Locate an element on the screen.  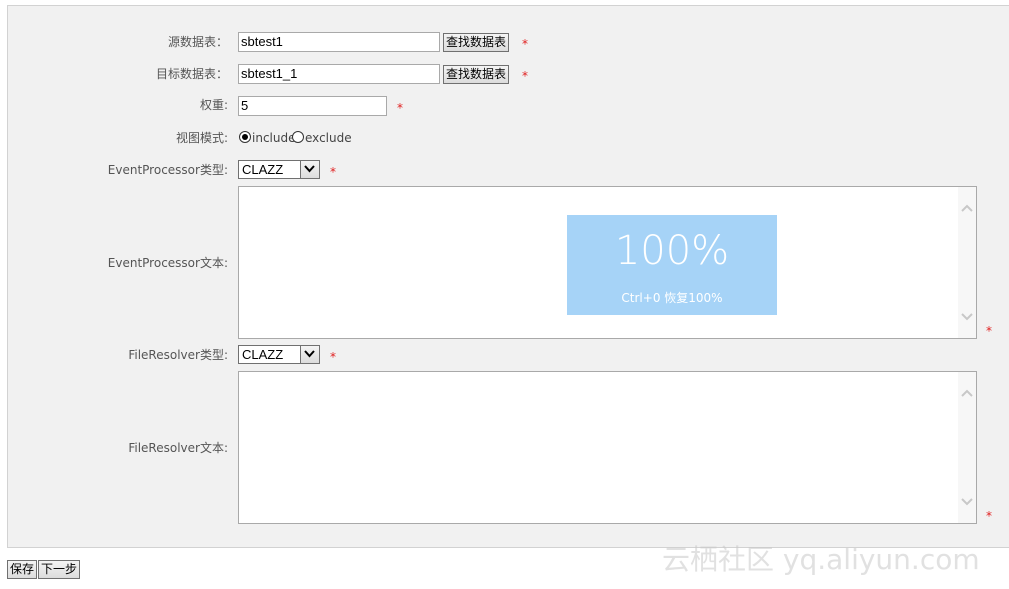
source-table-label: 源数据表： is located at coordinates (197, 42).